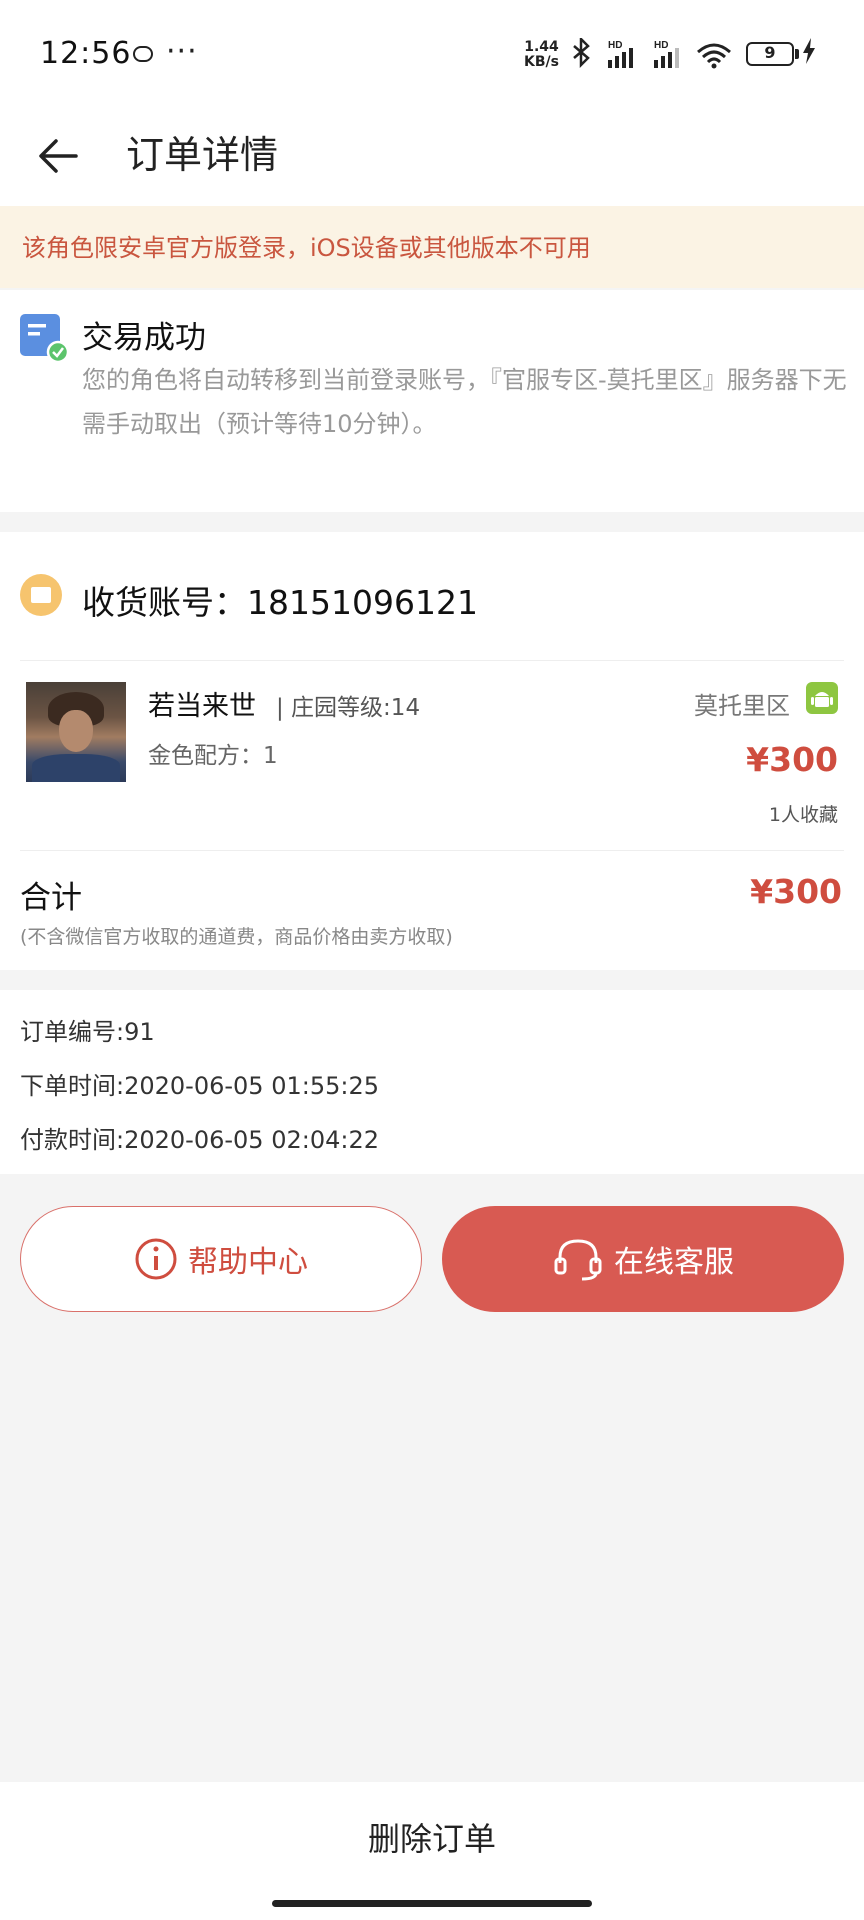 Image resolution: width=864 pixels, height=1920 pixels. I want to click on signal-icon: HD, so click(620, 54).